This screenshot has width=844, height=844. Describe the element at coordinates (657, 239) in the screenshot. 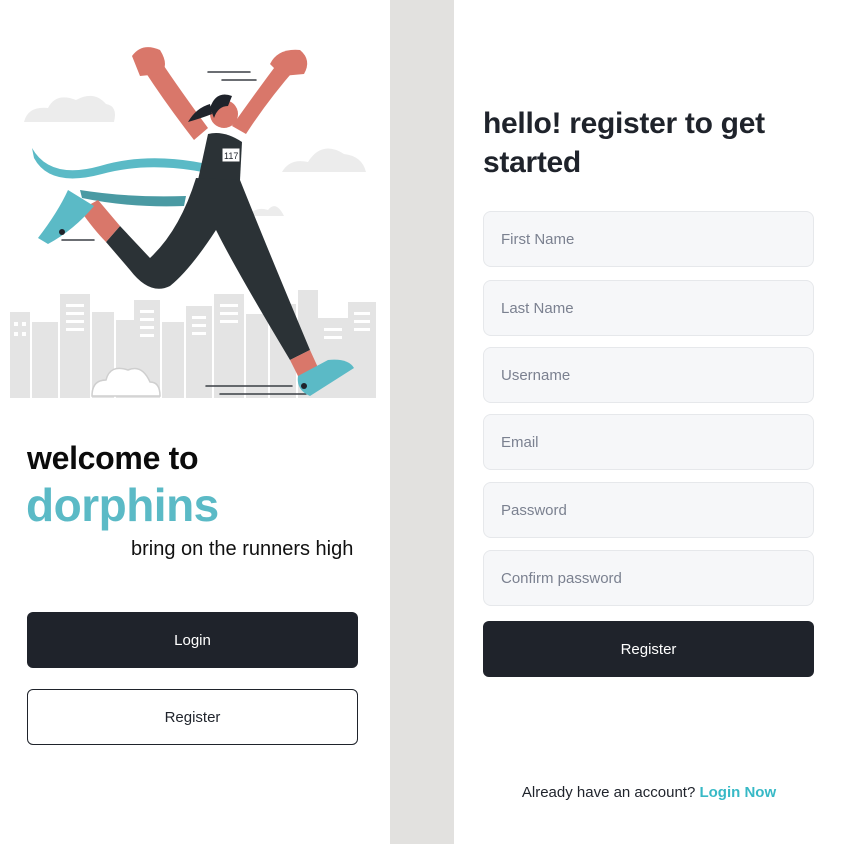

I see `first-name-input` at that location.